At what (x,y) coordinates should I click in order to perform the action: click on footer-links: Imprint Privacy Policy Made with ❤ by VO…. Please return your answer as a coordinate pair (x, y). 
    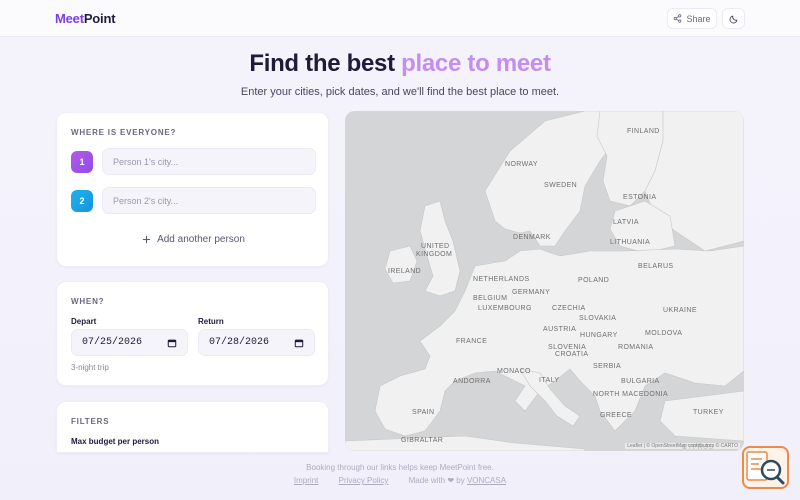
    Looking at the image, I should click on (400, 480).